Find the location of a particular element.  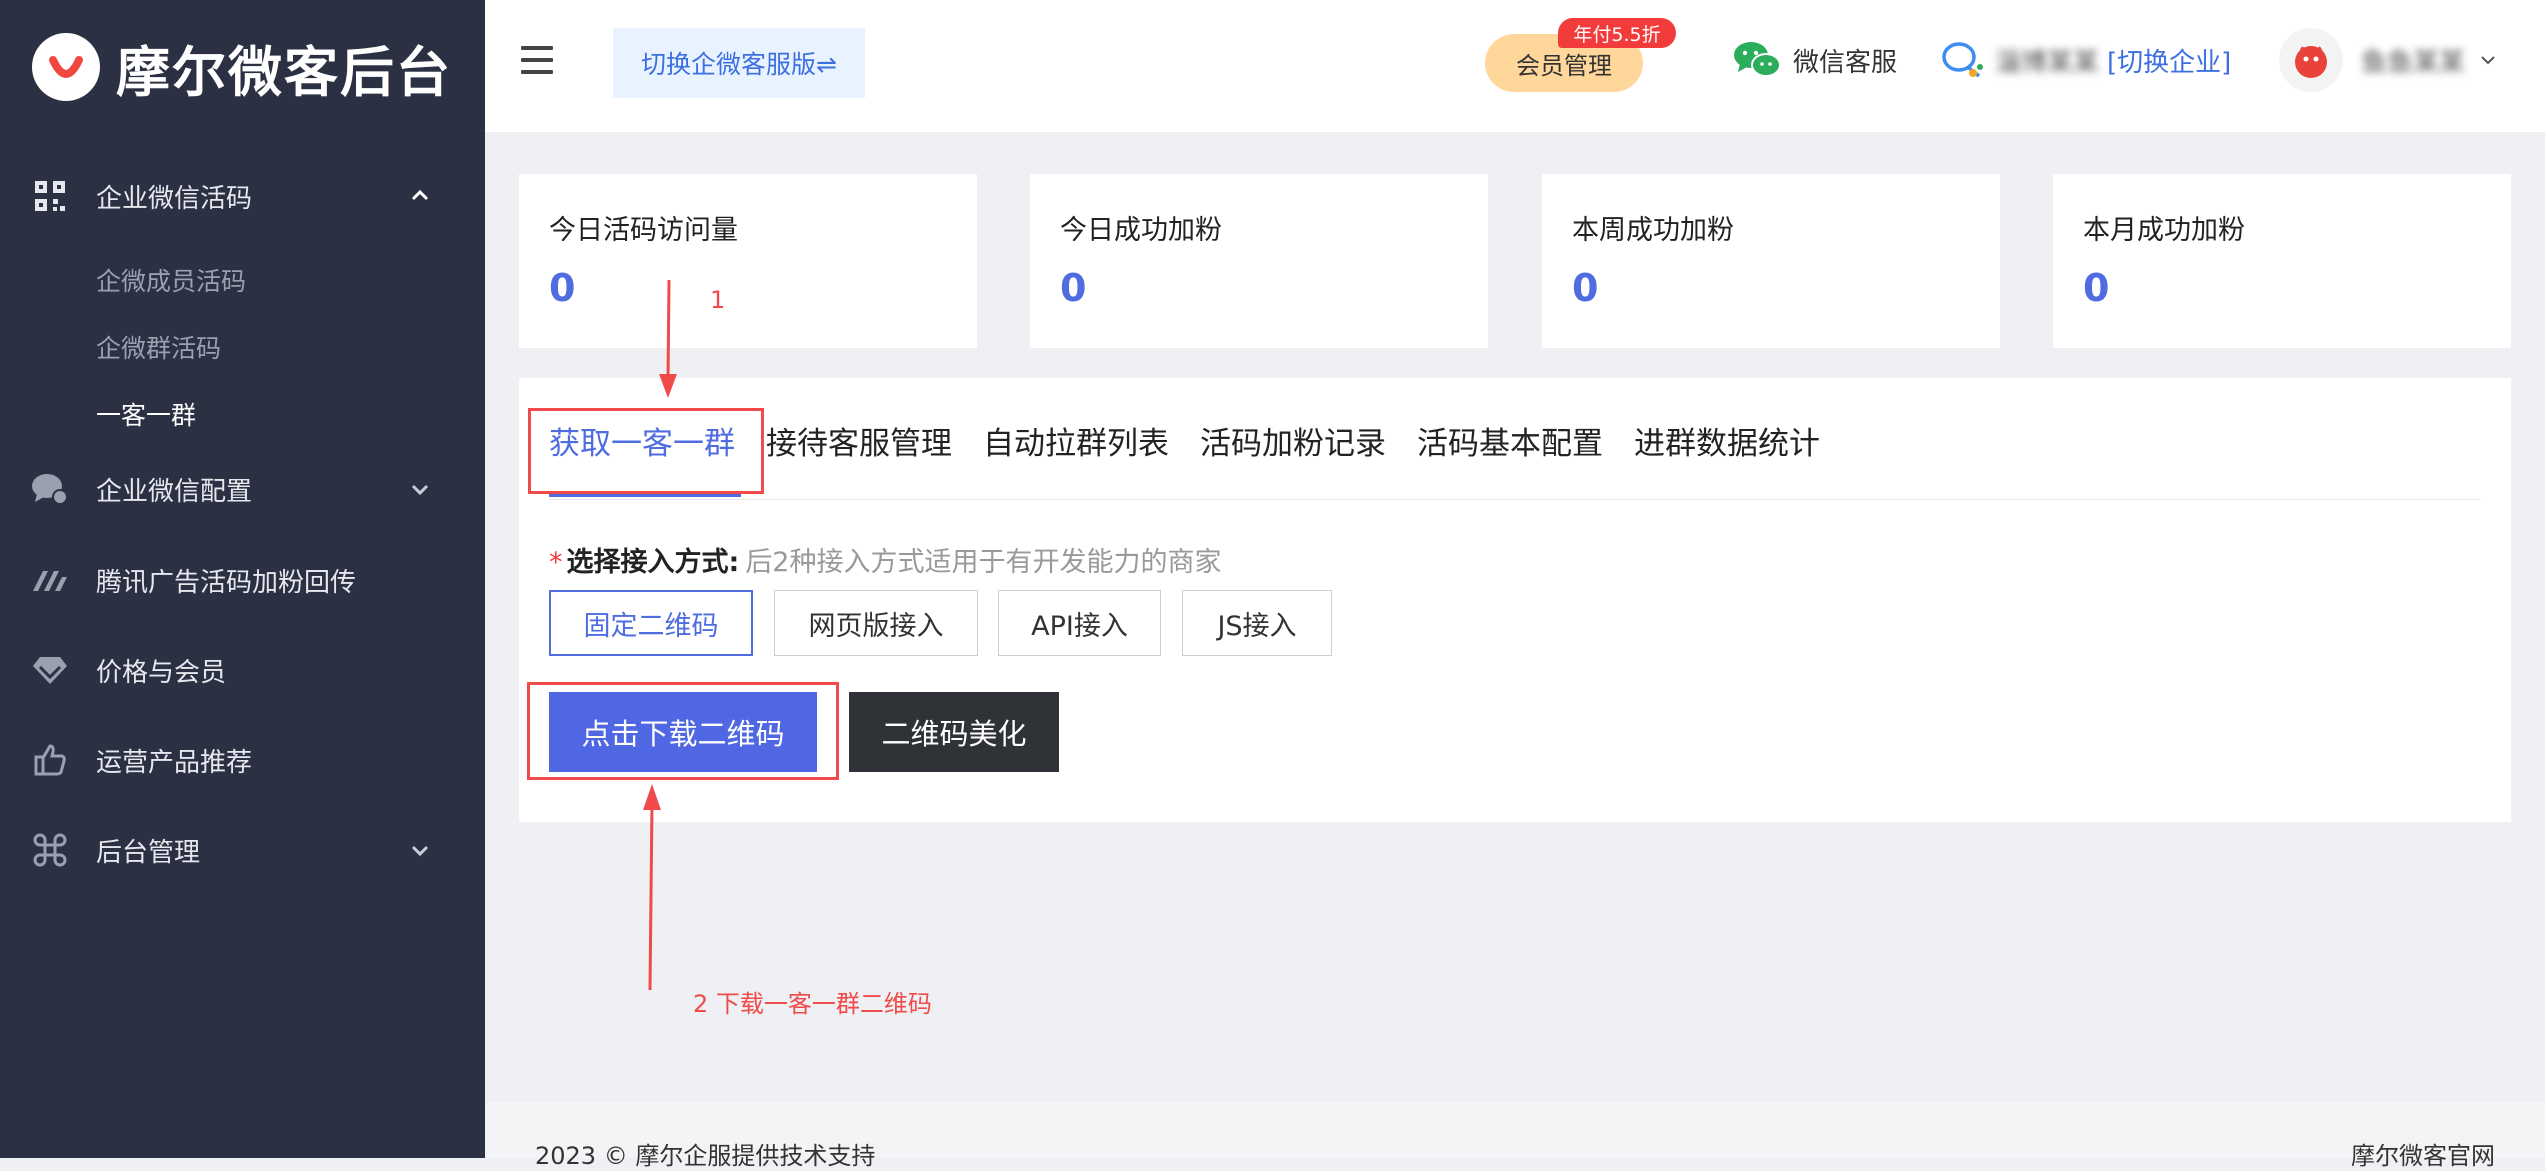

avatar is located at coordinates (2311, 60).